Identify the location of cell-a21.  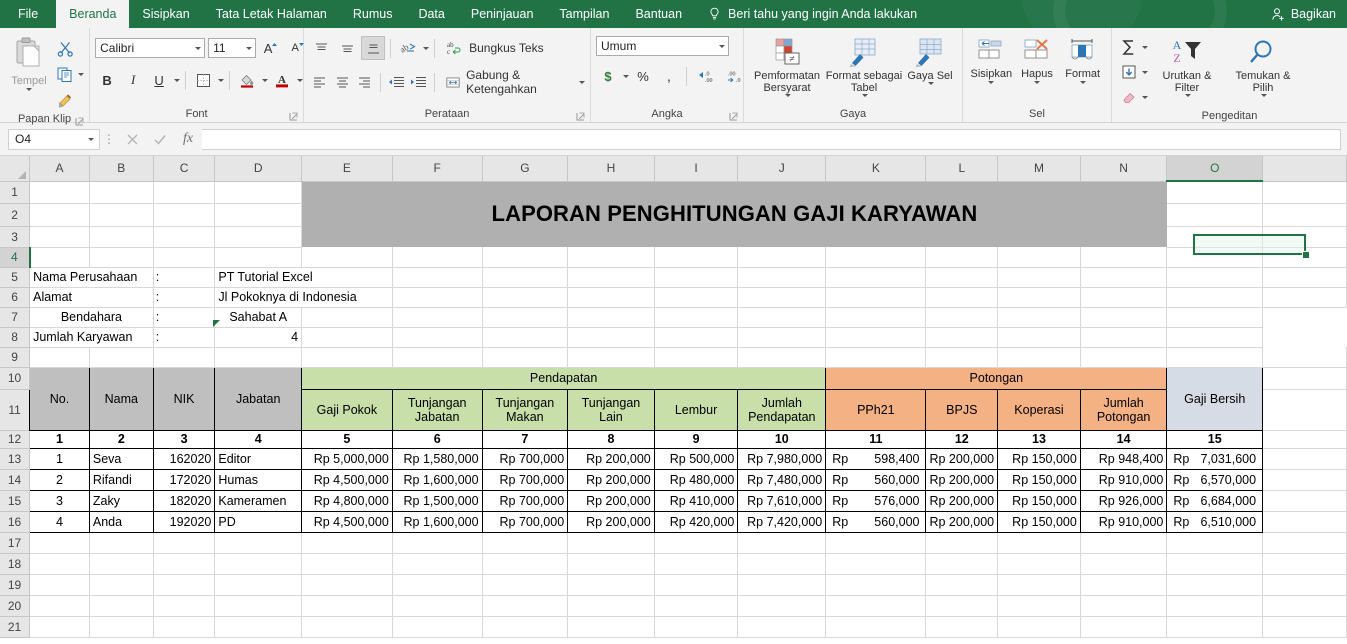
(59, 627).